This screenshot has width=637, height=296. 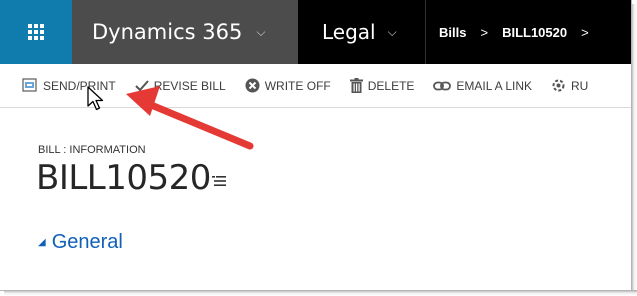 I want to click on section-general-toggle: ◢ General, so click(x=80, y=242).